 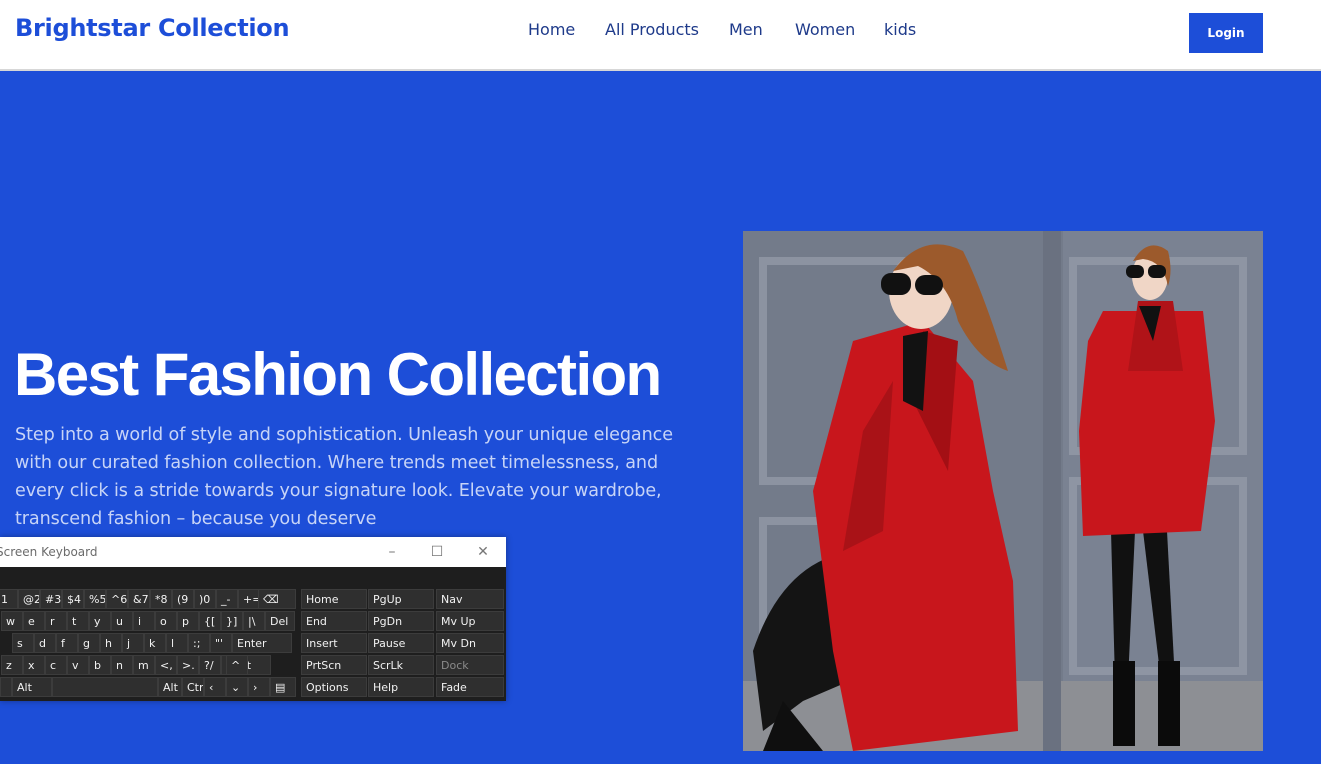 What do you see at coordinates (29, 599) in the screenshot?
I see `key: @2` at bounding box center [29, 599].